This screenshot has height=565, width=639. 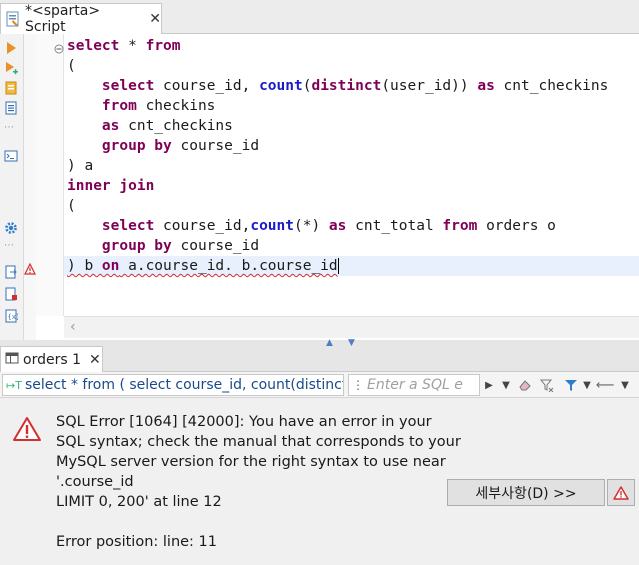 I want to click on tab-orders-1: orders 1 ✕, so click(x=51, y=359).